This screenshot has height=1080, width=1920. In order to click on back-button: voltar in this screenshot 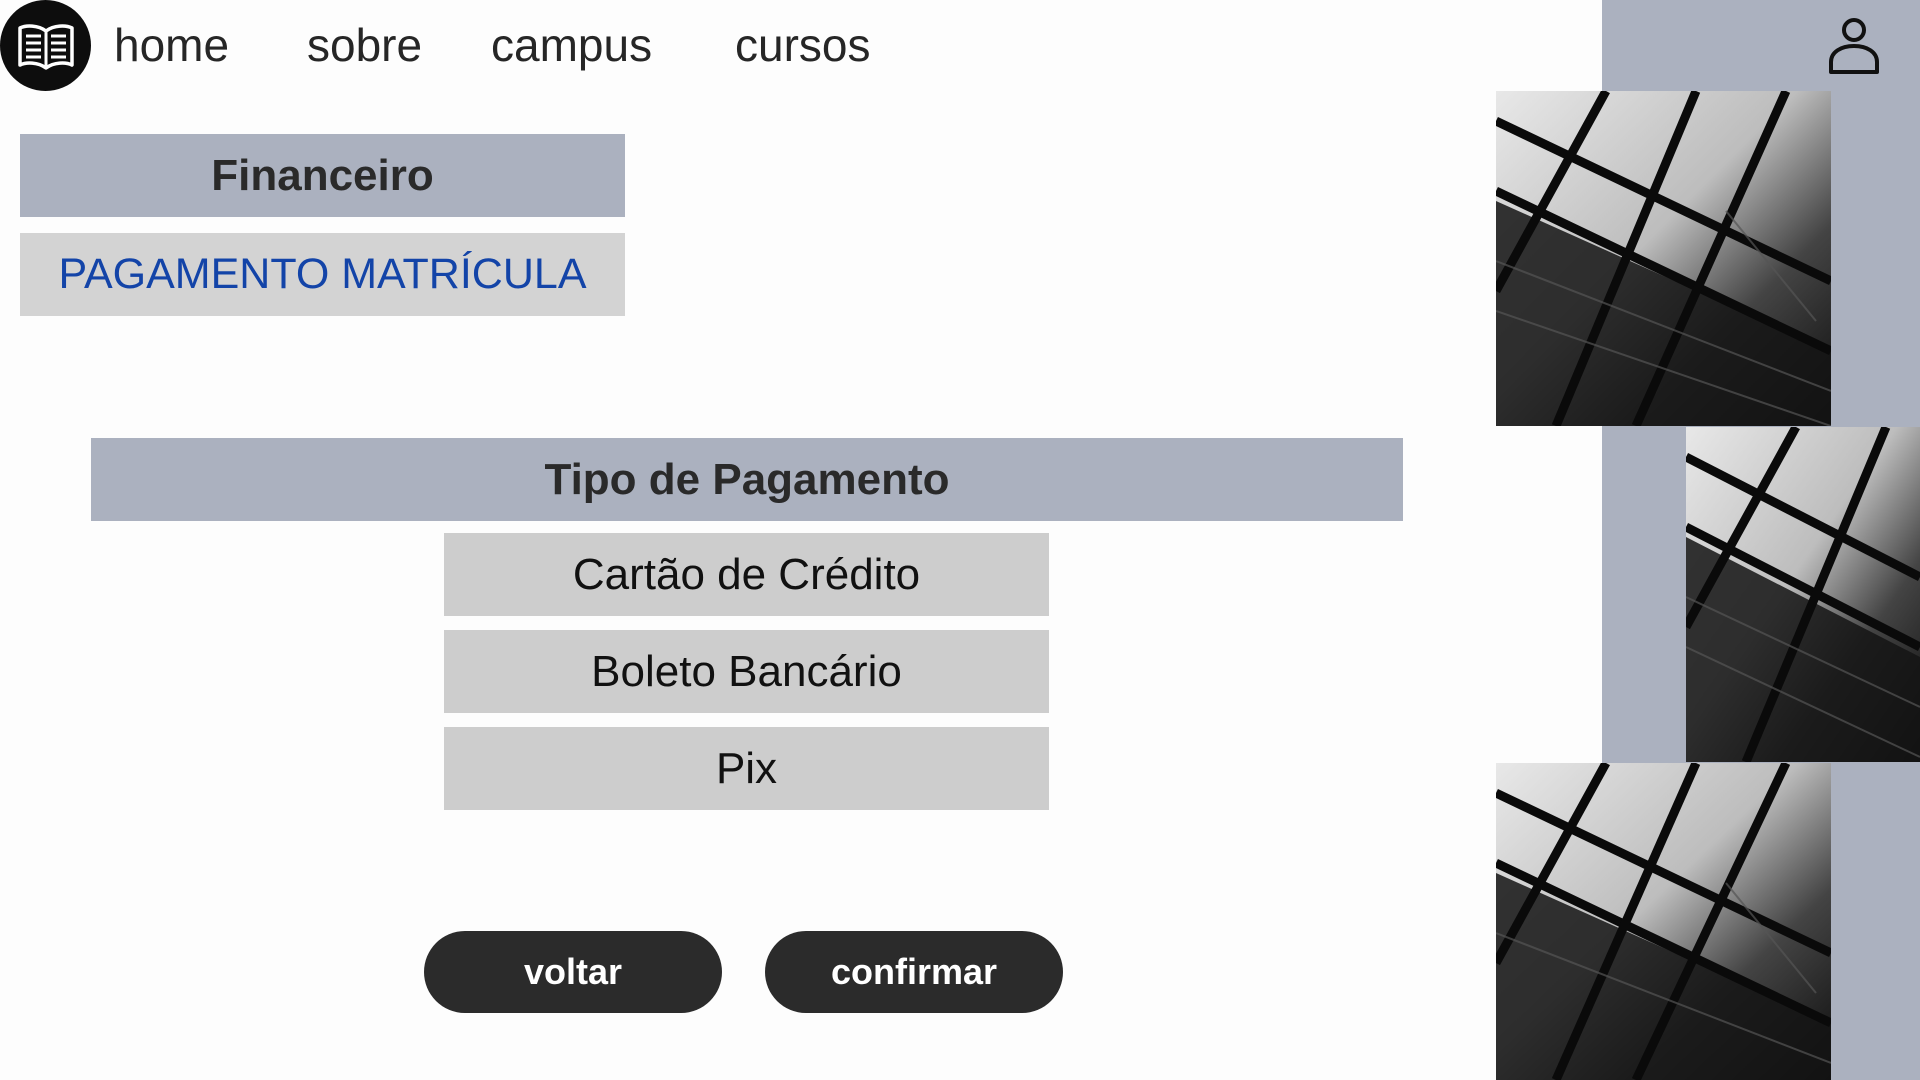, I will do `click(573, 972)`.